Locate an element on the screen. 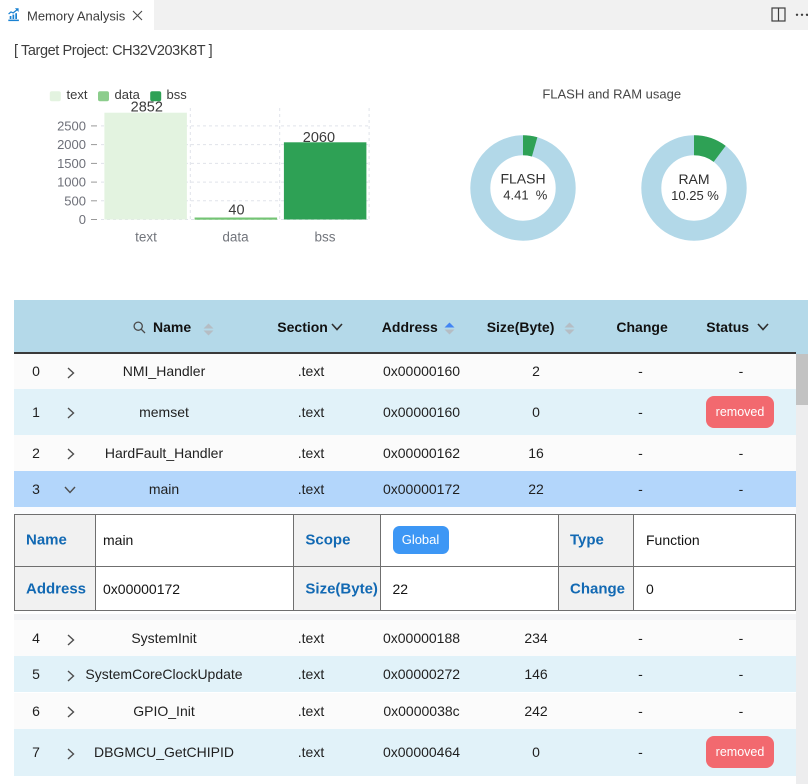  svg-text: 4.41 % is located at coordinates (525, 195).